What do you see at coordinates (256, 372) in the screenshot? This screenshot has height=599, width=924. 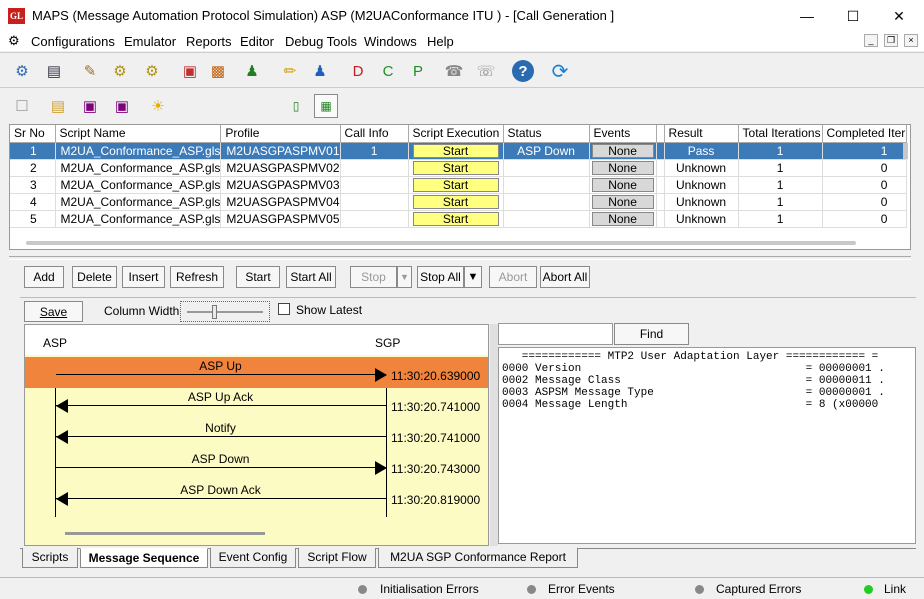 I see `sequence-message: ASP Up 11:30:20.639000` at bounding box center [256, 372].